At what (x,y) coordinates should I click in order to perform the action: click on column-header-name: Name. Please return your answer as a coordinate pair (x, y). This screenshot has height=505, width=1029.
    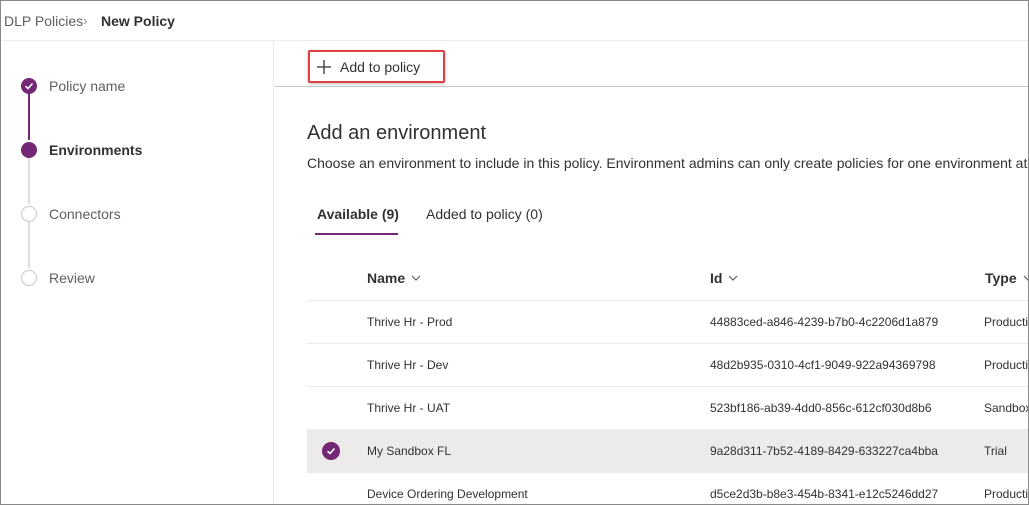
    Looking at the image, I should click on (394, 278).